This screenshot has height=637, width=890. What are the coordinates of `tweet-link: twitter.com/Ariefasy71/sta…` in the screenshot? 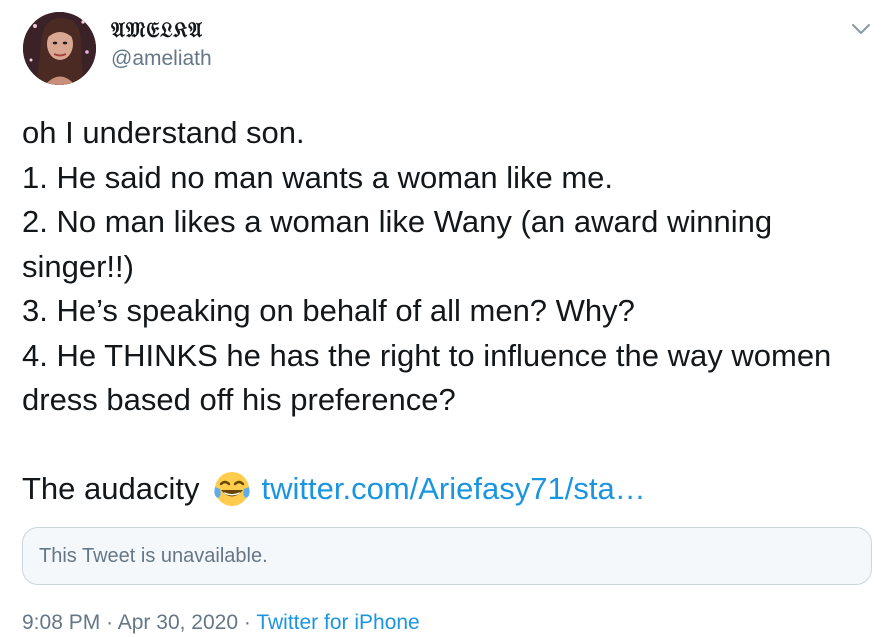 It's located at (454, 489).